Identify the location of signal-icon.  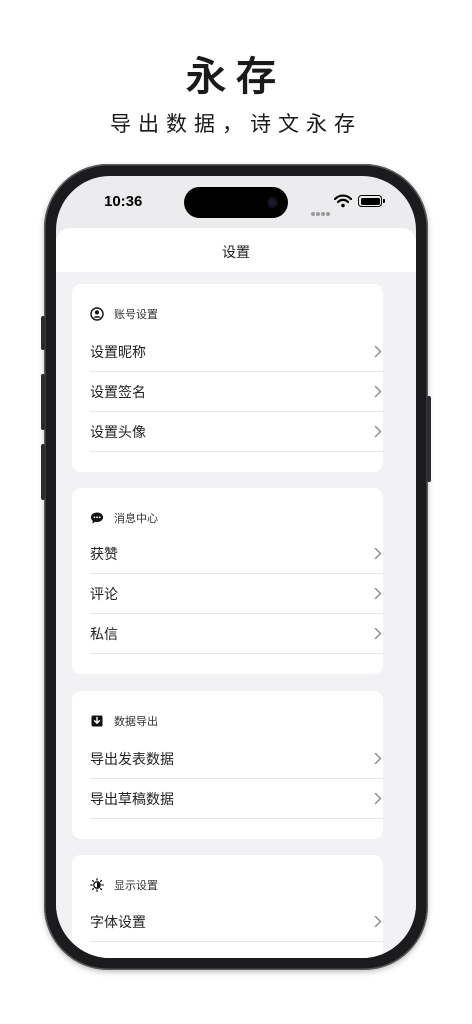
(321, 208).